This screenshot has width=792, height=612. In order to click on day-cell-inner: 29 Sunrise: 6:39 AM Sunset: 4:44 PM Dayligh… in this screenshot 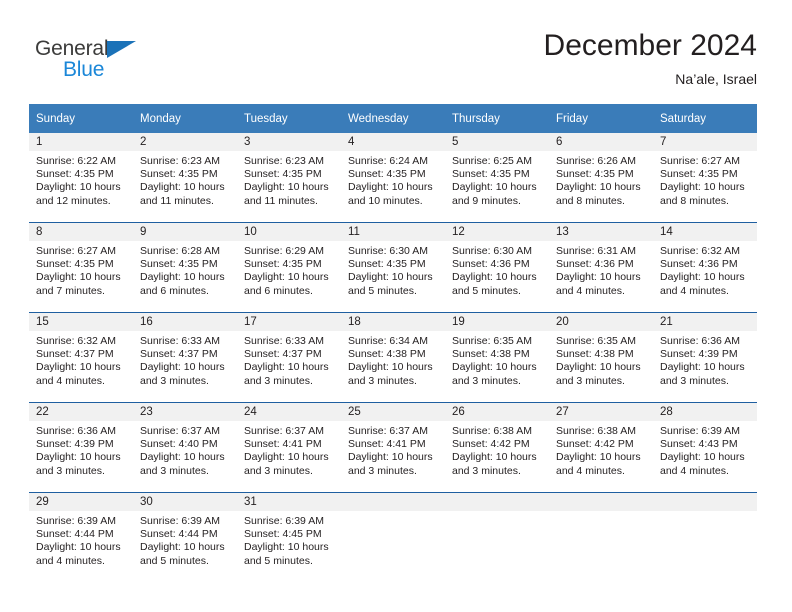, I will do `click(81, 537)`.